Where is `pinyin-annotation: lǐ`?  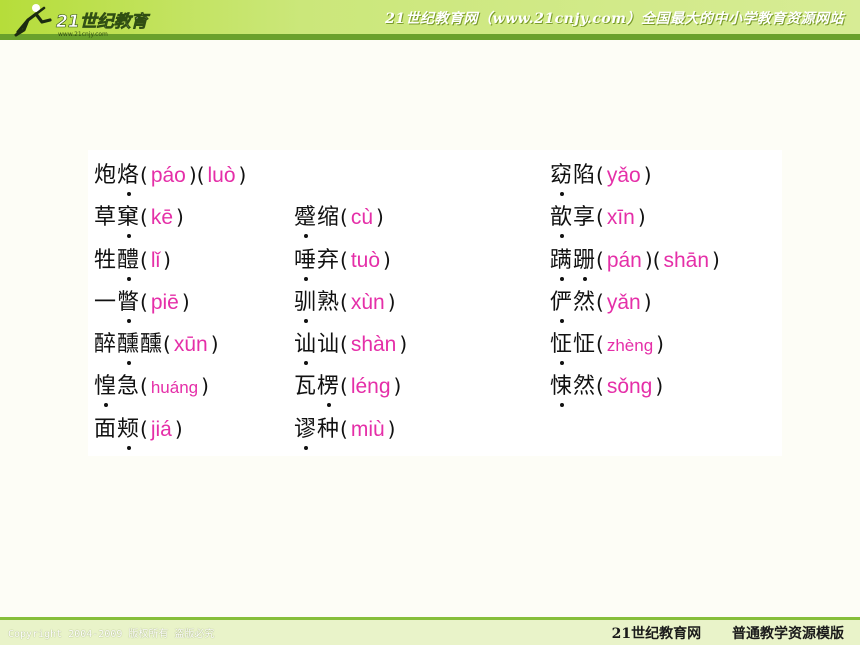
pinyin-annotation: lǐ is located at coordinates (155, 260).